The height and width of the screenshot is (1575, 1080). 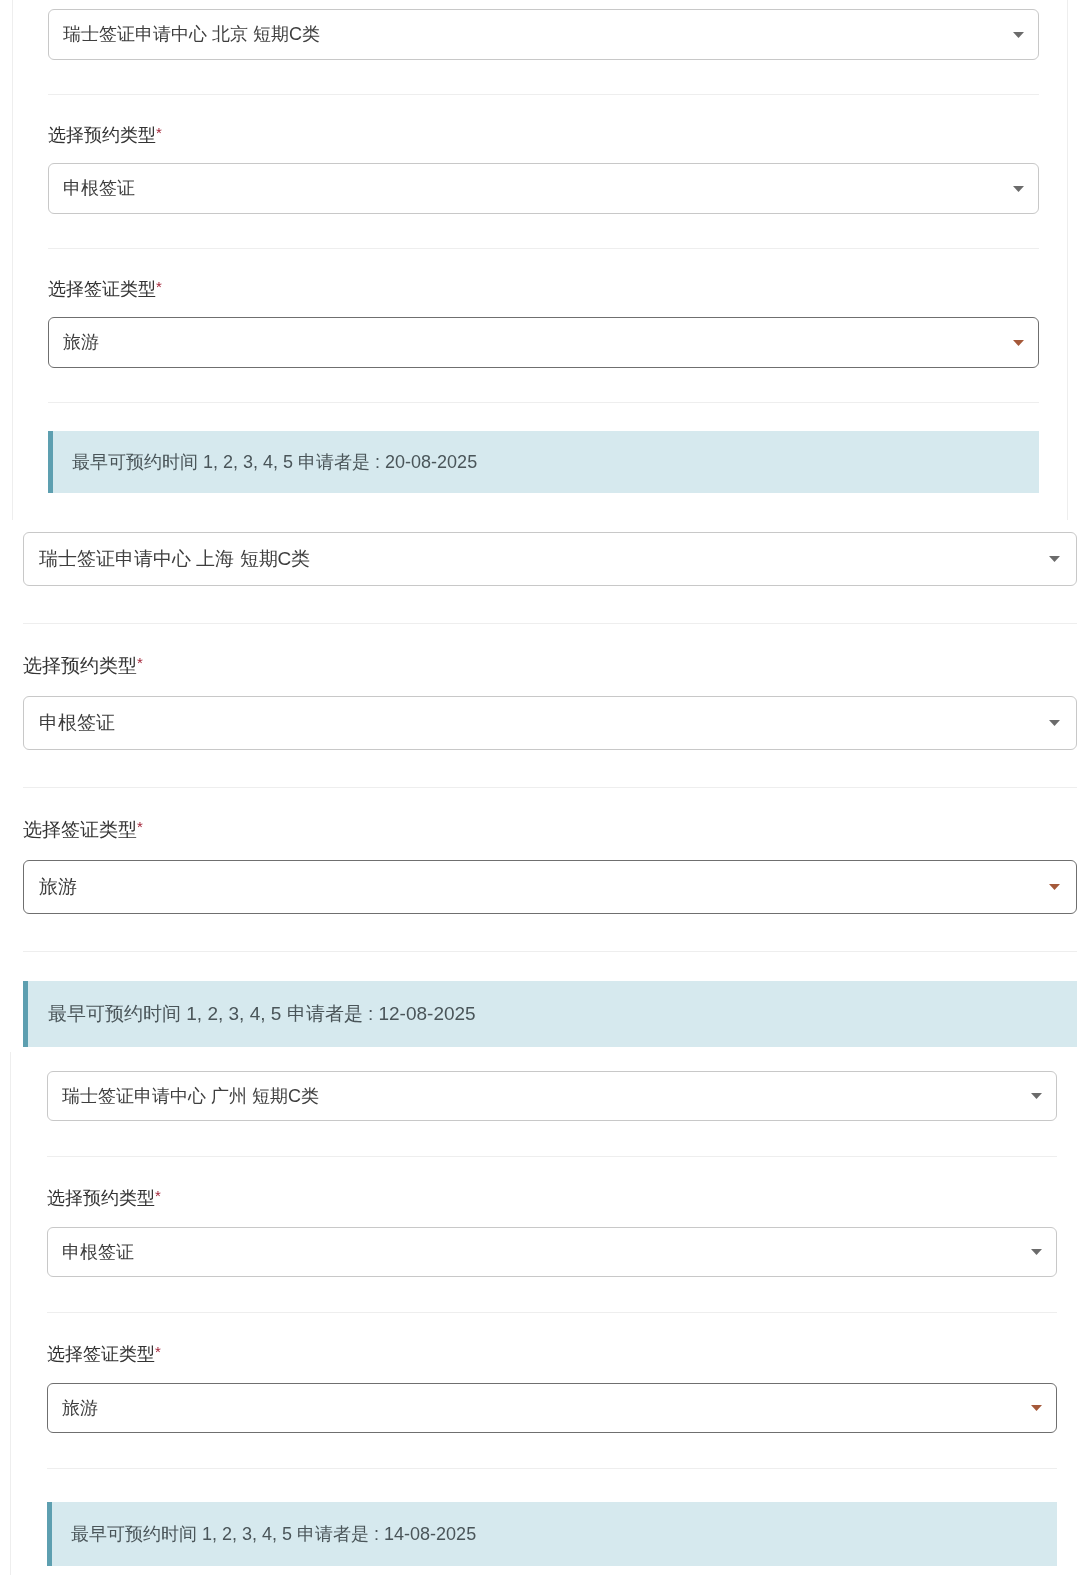 What do you see at coordinates (543, 462) in the screenshot?
I see `availability-notice: 最早可预约时间 1, 2, 3, 4, 5 申请者是 : 20-08-2025` at bounding box center [543, 462].